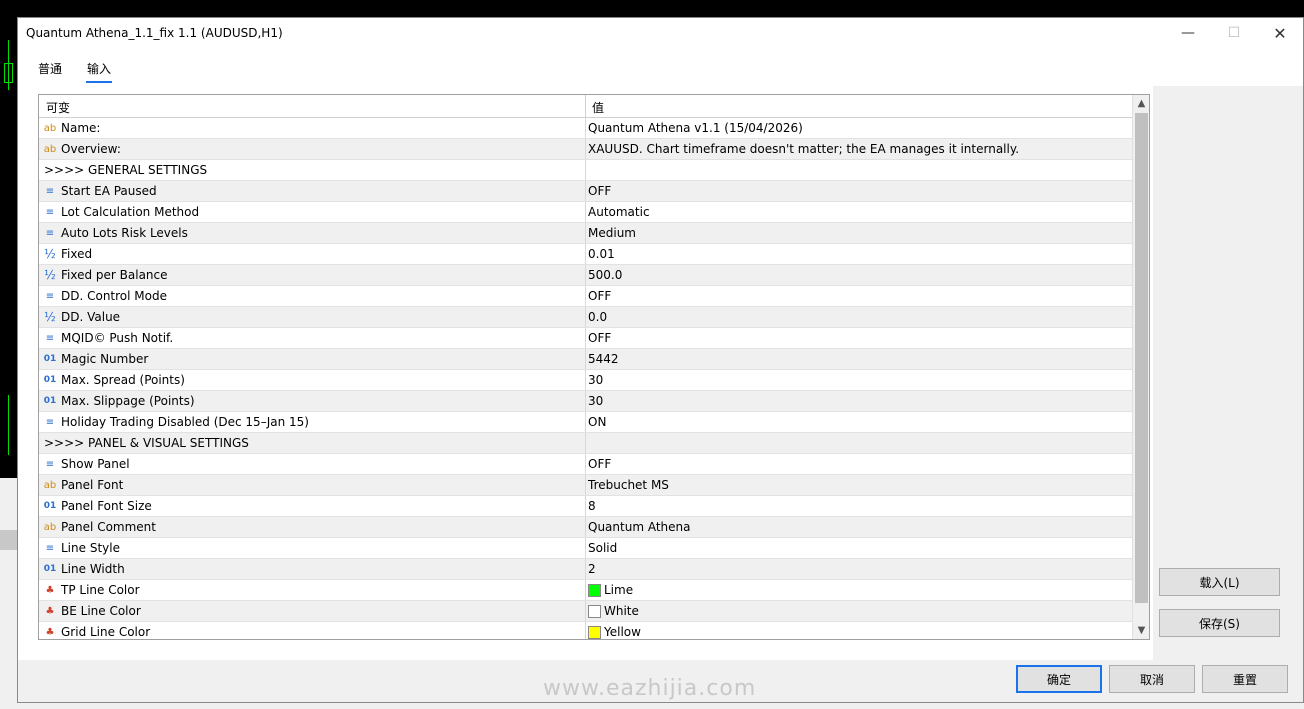 The image size is (1304, 709). I want to click on text-icon: ab, so click(50, 128).